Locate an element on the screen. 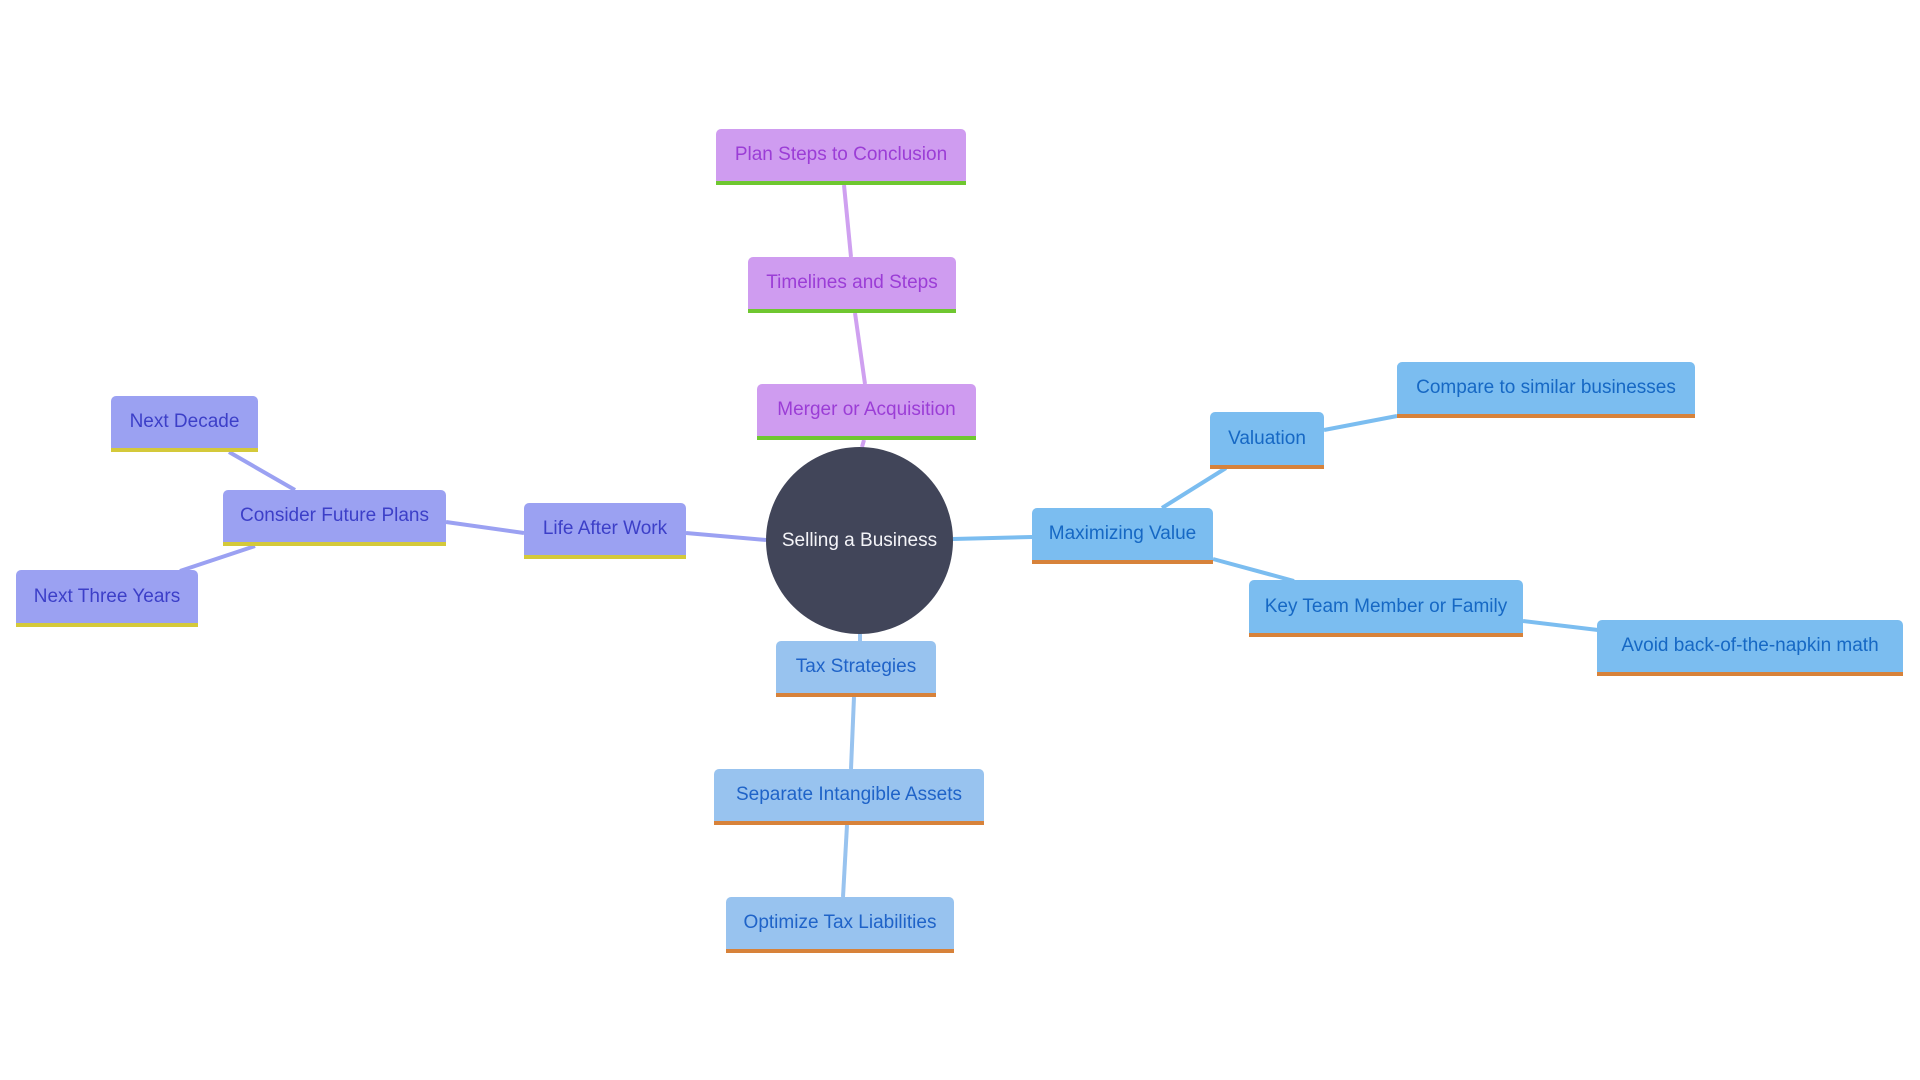 The width and height of the screenshot is (1920, 1080). node-label: Optimize Tax Liabilities is located at coordinates (840, 922).